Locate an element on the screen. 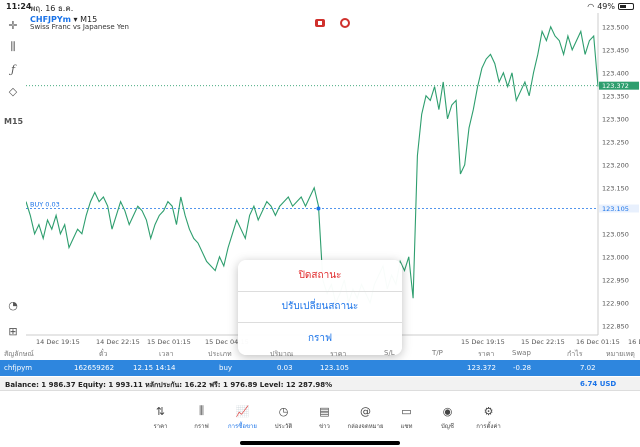  y-tick-label: 123.250 is located at coordinates (615, 142).